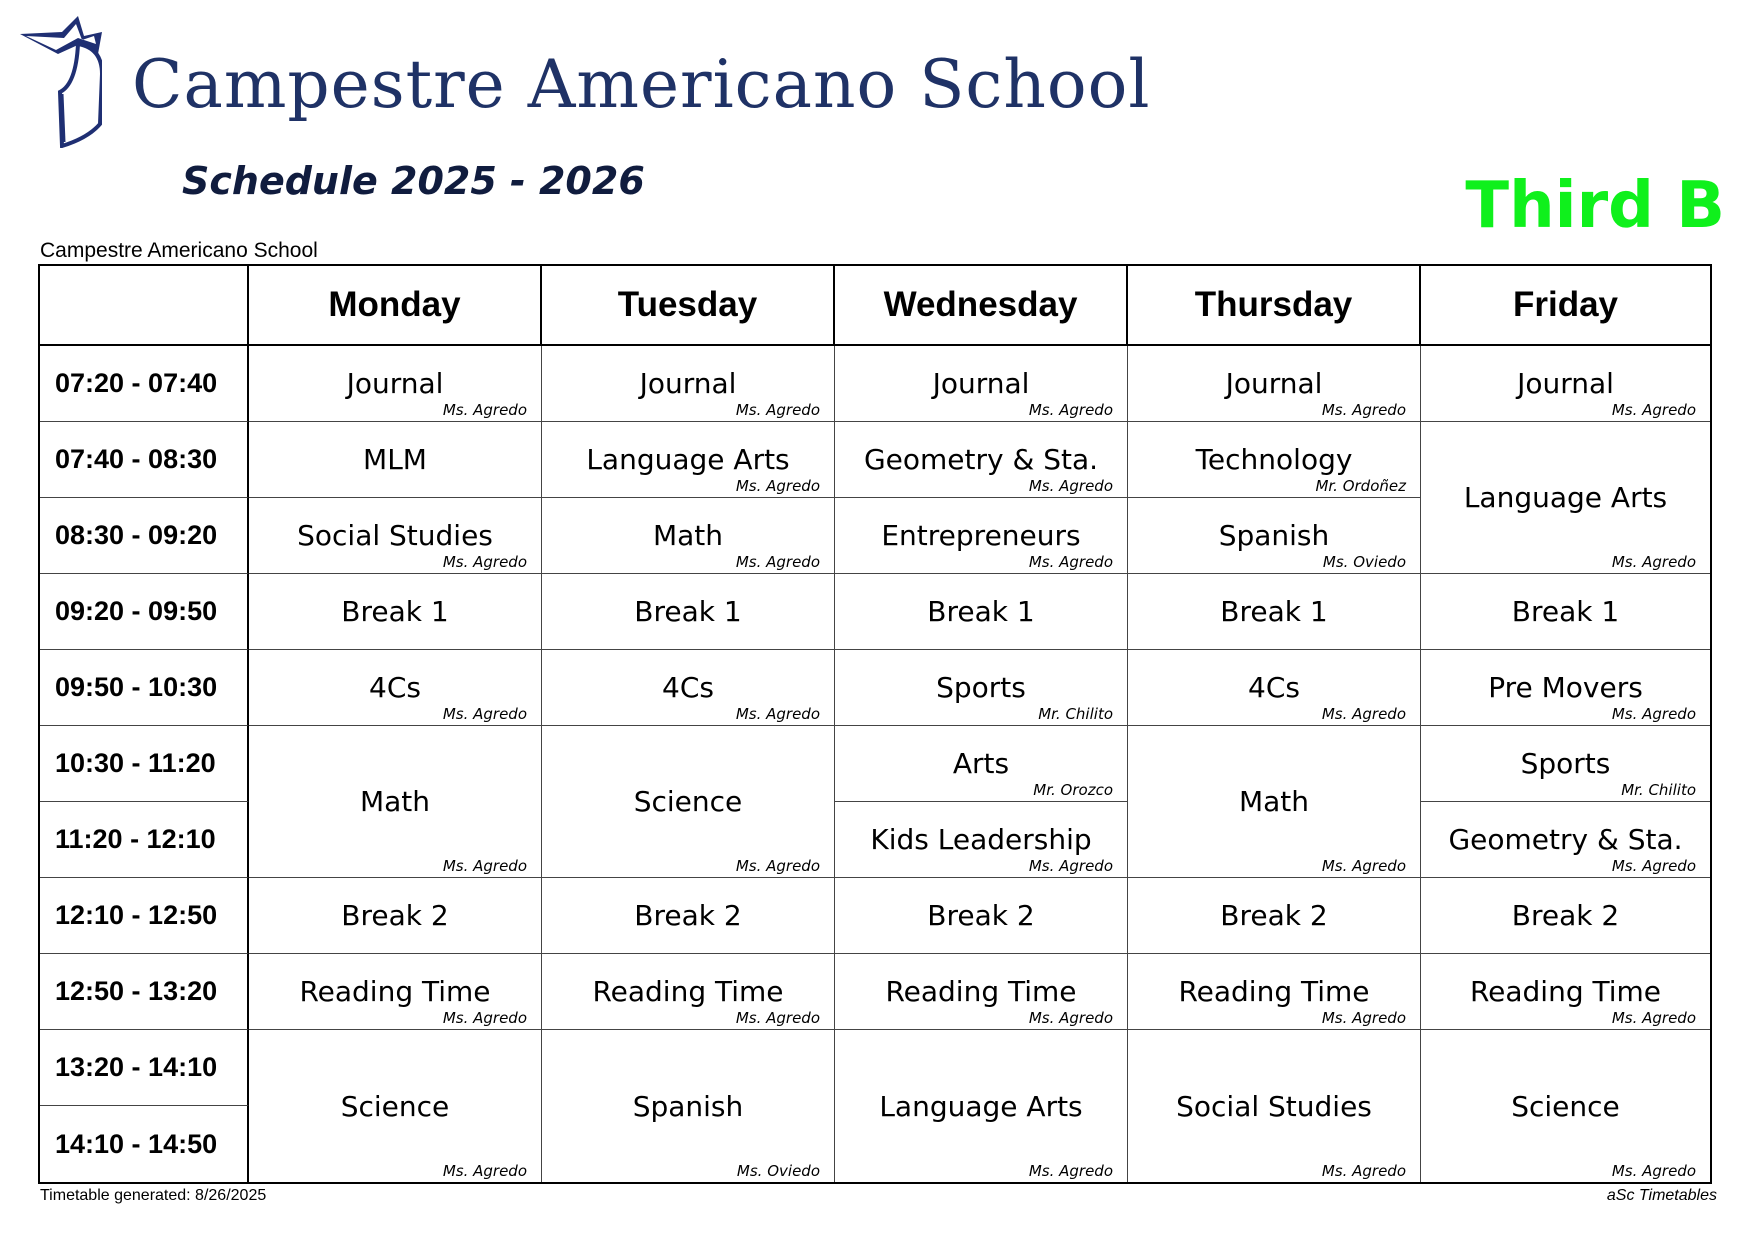 This screenshot has width=1755, height=1241. What do you see at coordinates (1073, 790) in the screenshot?
I see `lesson-teacher: Mr. Orozco` at bounding box center [1073, 790].